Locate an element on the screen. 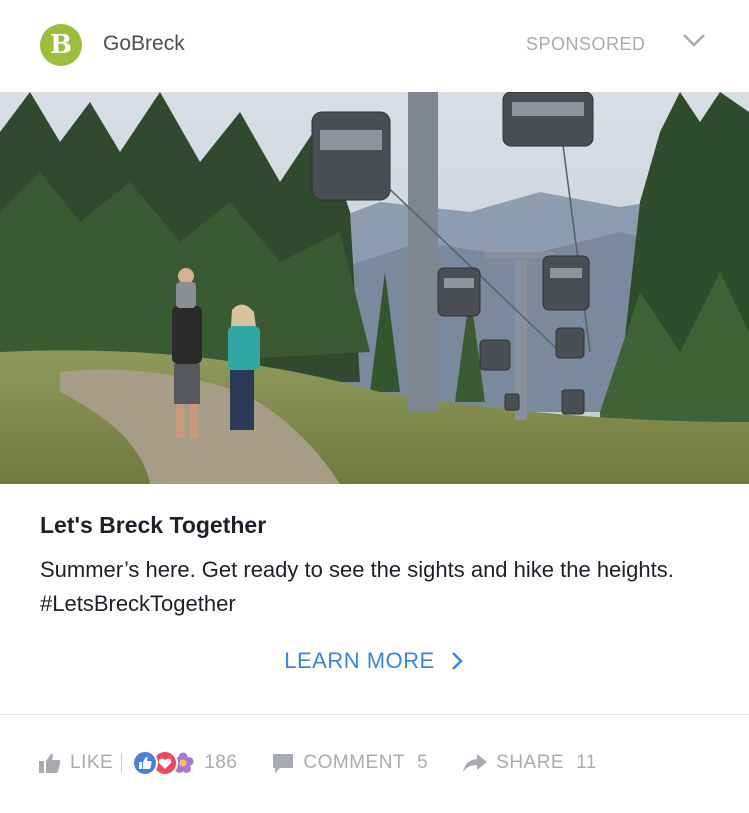 This screenshot has width=749, height=813. page-name: GoBreck is located at coordinates (144, 44).